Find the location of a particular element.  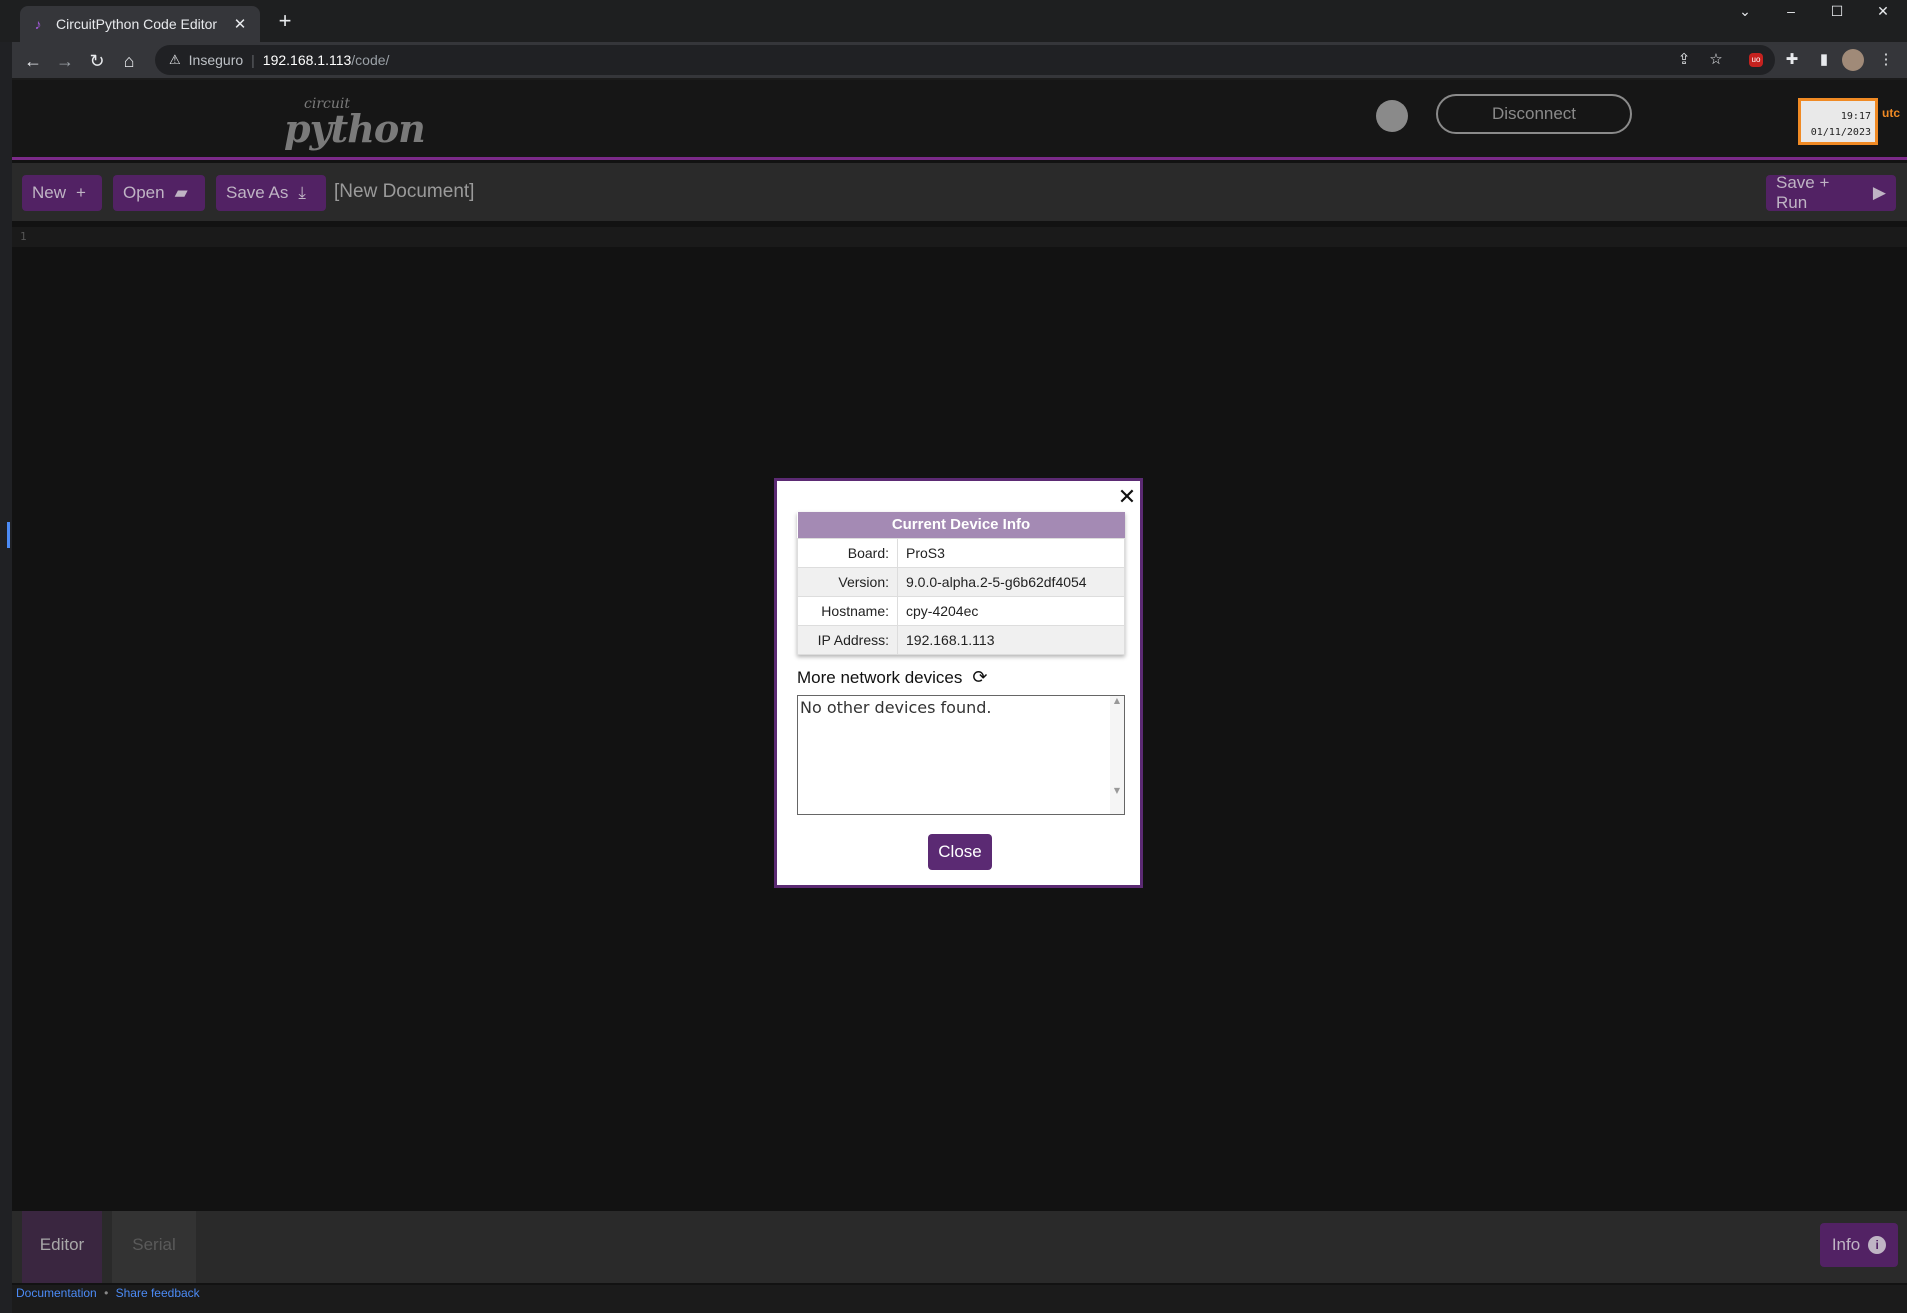

open-button-label: Open is located at coordinates (144, 192).